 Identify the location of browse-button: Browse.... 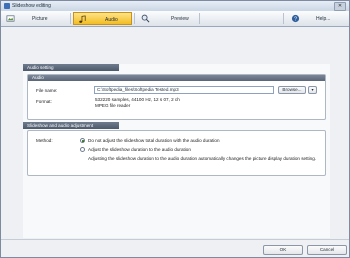
(292, 90).